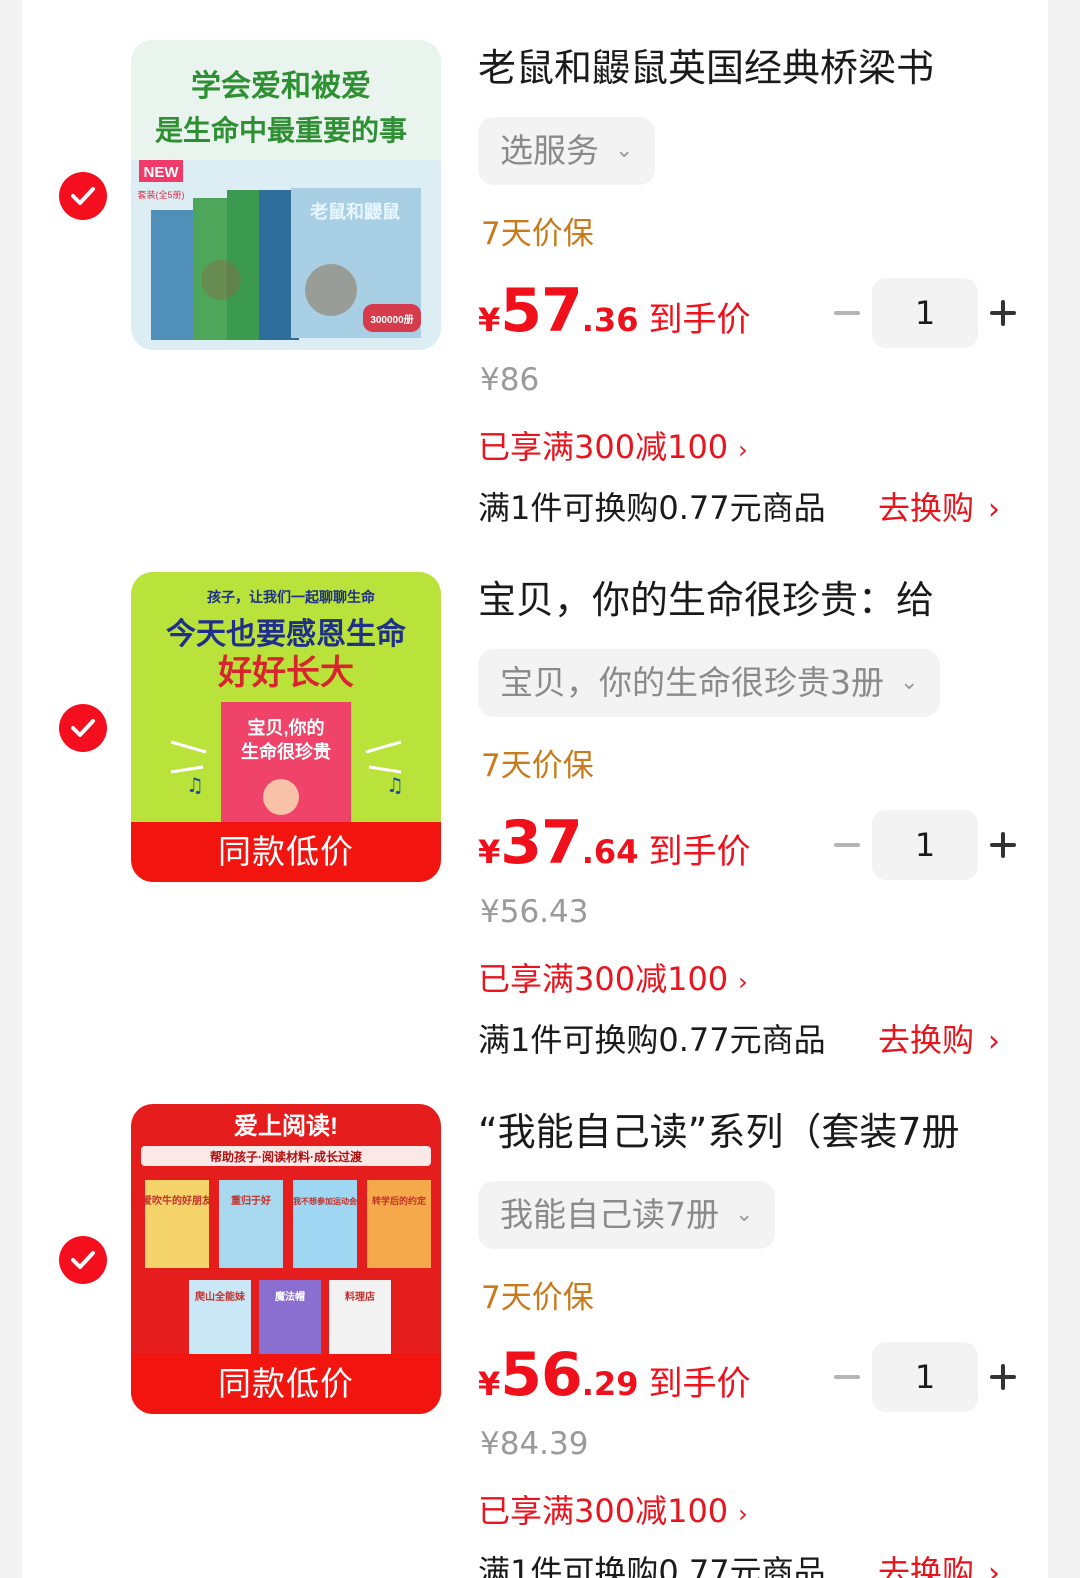 This screenshot has height=1578, width=1080. Describe the element at coordinates (355, 211) in the screenshot. I see `cover-title: 老鼠和鼹鼠` at that location.